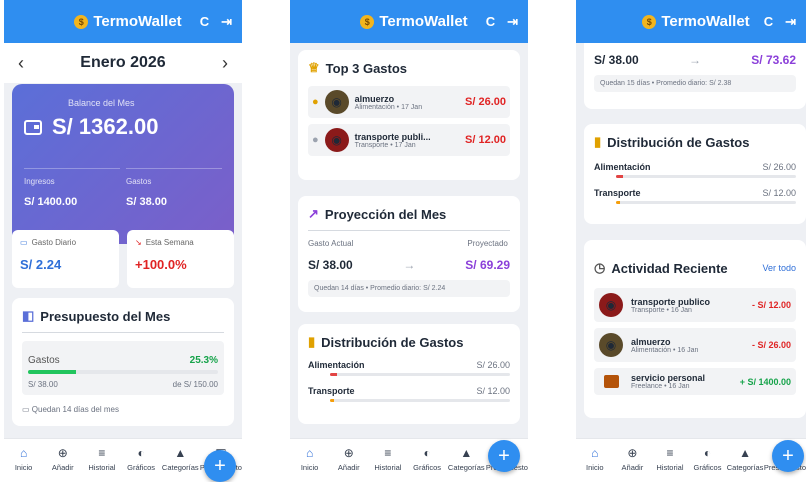 This screenshot has width=806, height=482. Describe the element at coordinates (62, 453) in the screenshot. I see `add-circle-icon: ⊕` at that location.